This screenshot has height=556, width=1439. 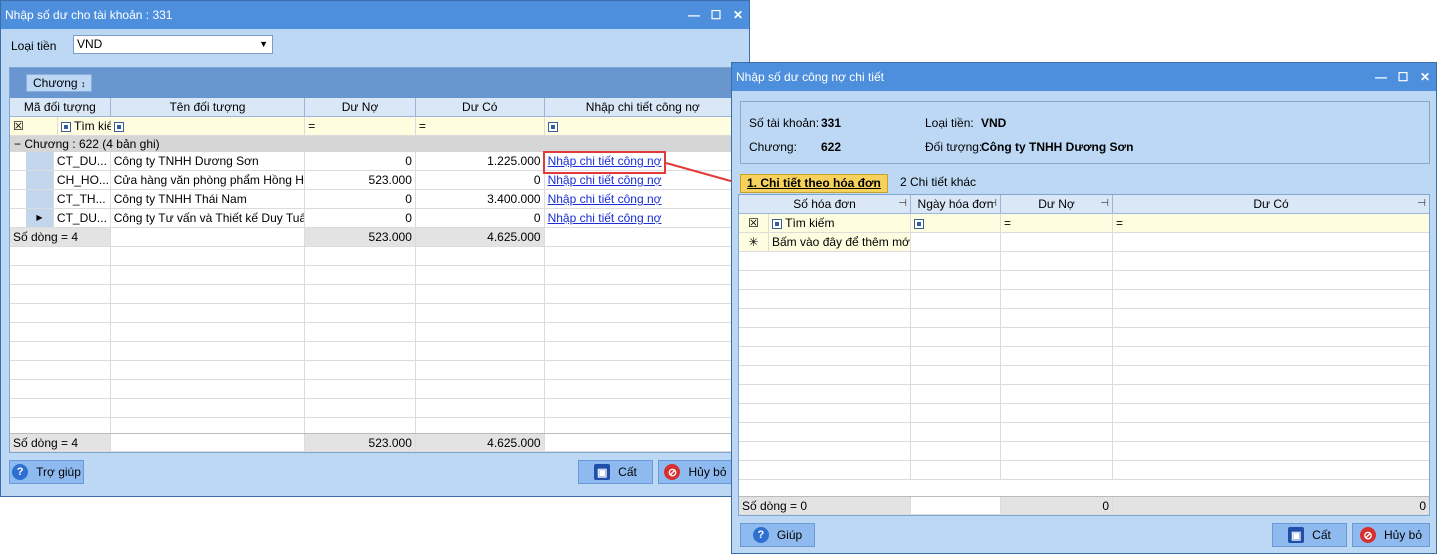 I want to click on footer-count: Số dòng = 4, so click(x=60, y=442).